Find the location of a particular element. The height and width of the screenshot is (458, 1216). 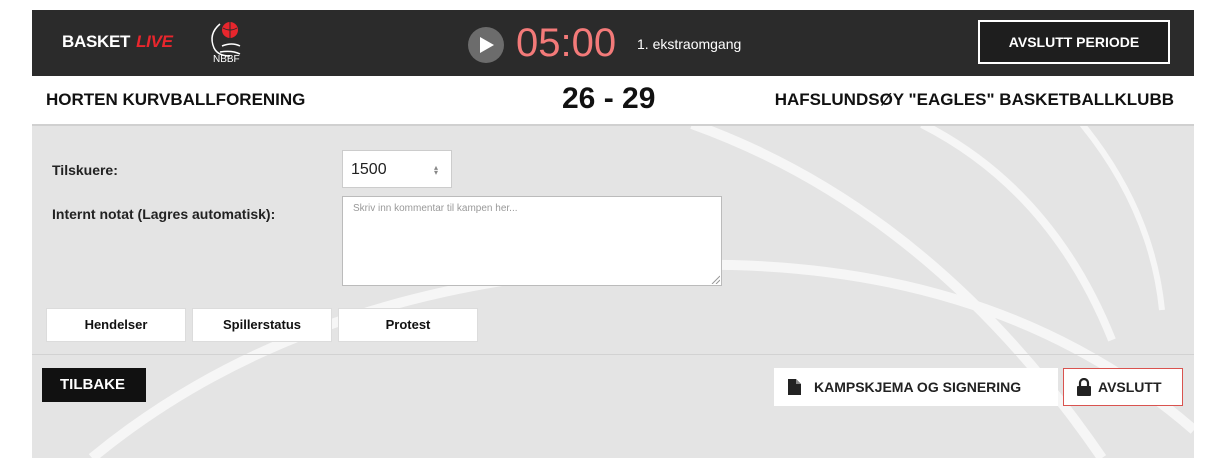

resize-handle-icon is located at coordinates (715, 279).